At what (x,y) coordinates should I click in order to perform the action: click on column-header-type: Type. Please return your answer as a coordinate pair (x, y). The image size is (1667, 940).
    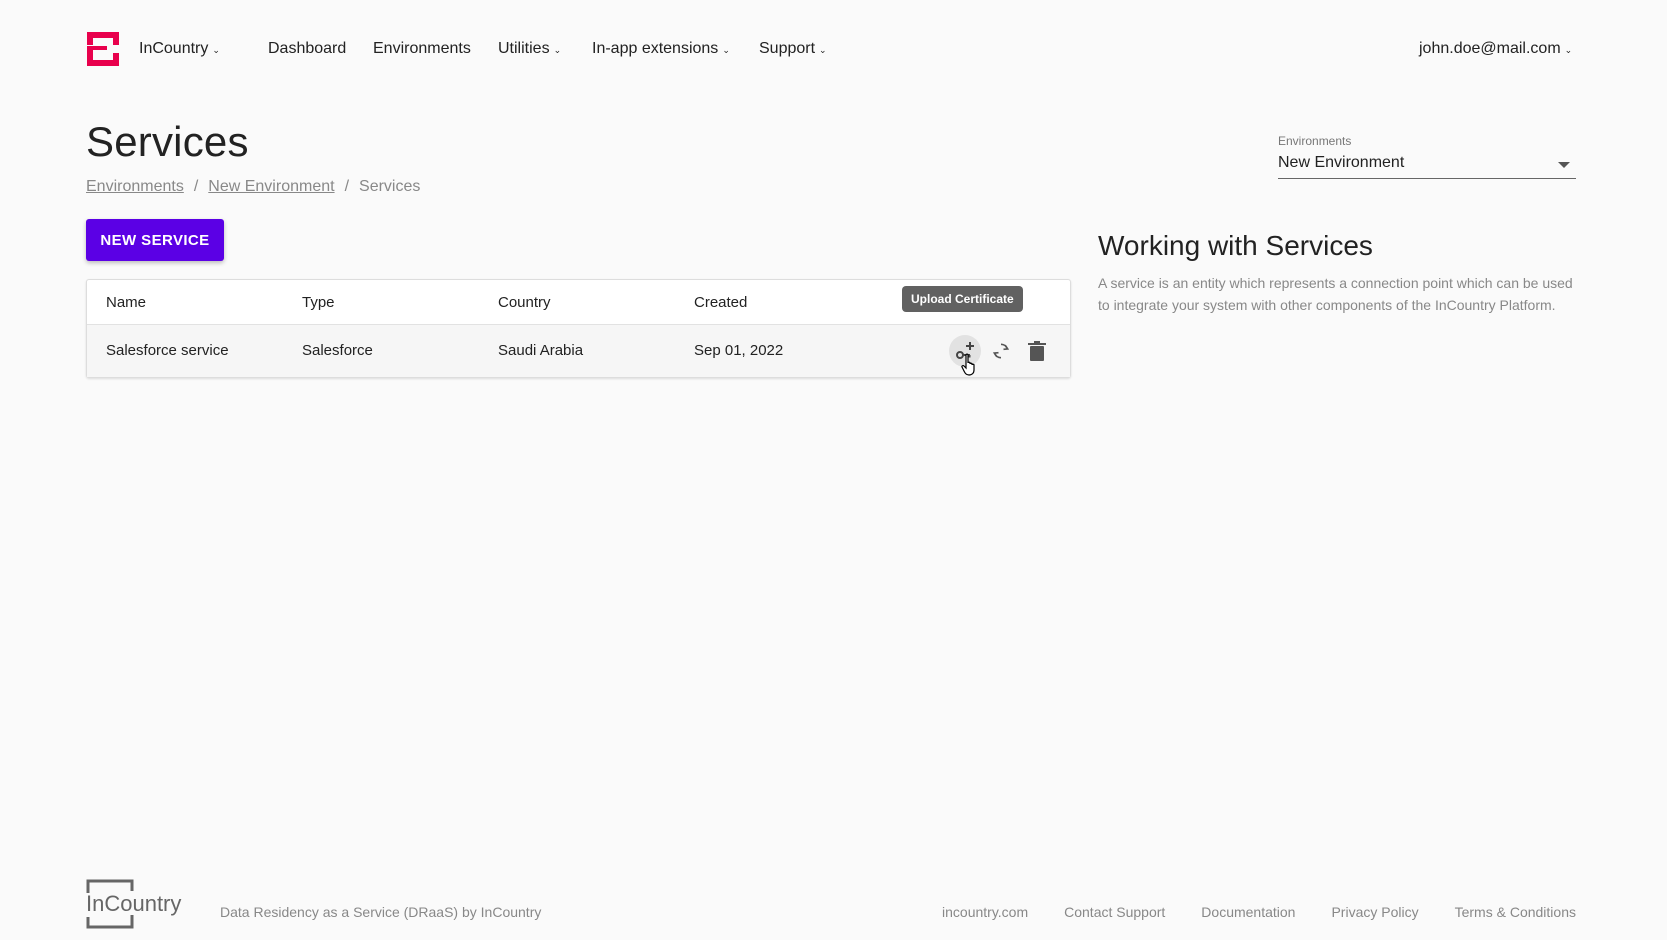
    Looking at the image, I should click on (318, 302).